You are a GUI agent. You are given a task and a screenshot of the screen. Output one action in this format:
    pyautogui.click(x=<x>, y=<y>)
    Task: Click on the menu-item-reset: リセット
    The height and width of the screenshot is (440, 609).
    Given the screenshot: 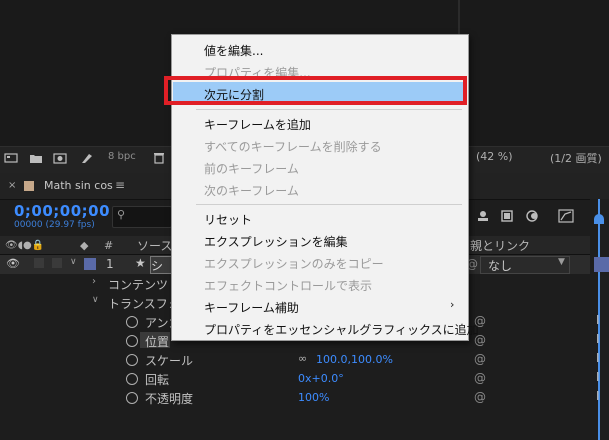 What is the action you would take?
    pyautogui.click(x=228, y=219)
    